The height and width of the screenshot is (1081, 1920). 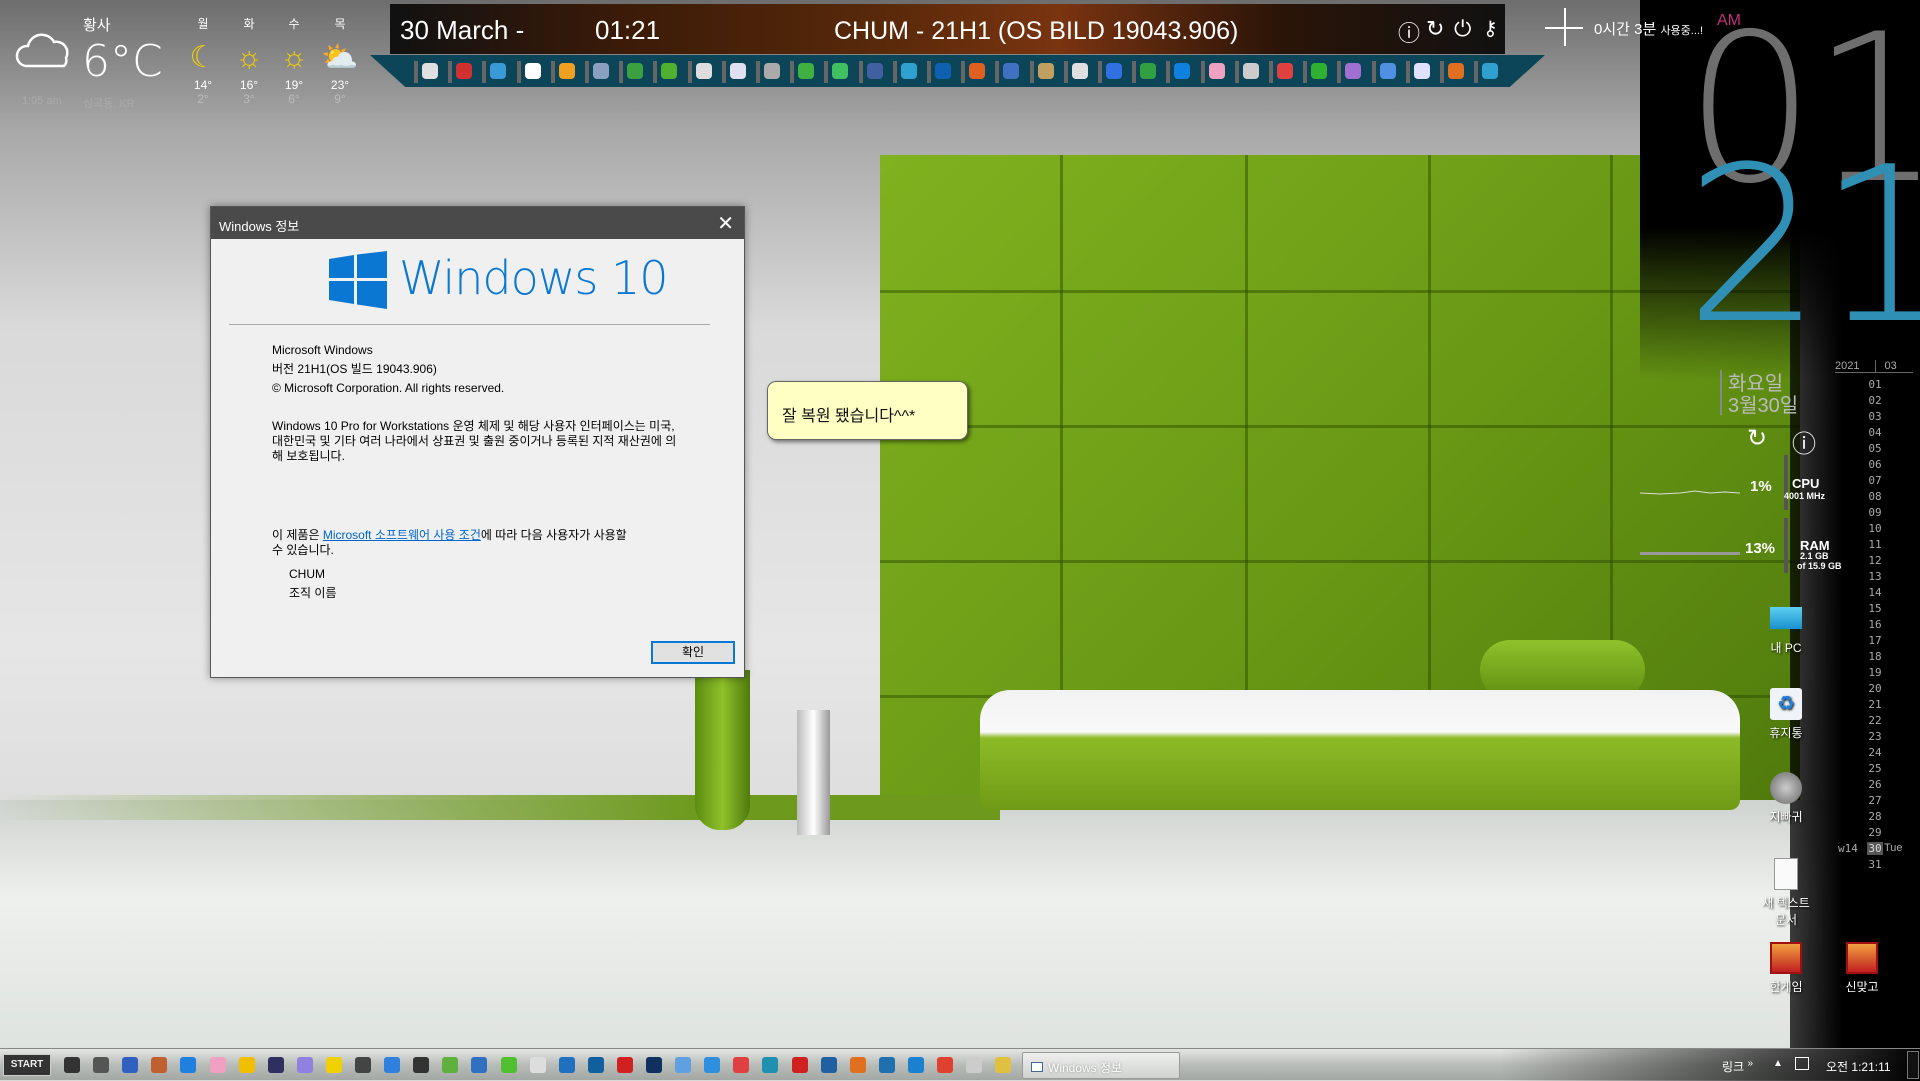 I want to click on desktop-icon-recycle-bin: ♻ 휴지통, so click(x=1786, y=714).